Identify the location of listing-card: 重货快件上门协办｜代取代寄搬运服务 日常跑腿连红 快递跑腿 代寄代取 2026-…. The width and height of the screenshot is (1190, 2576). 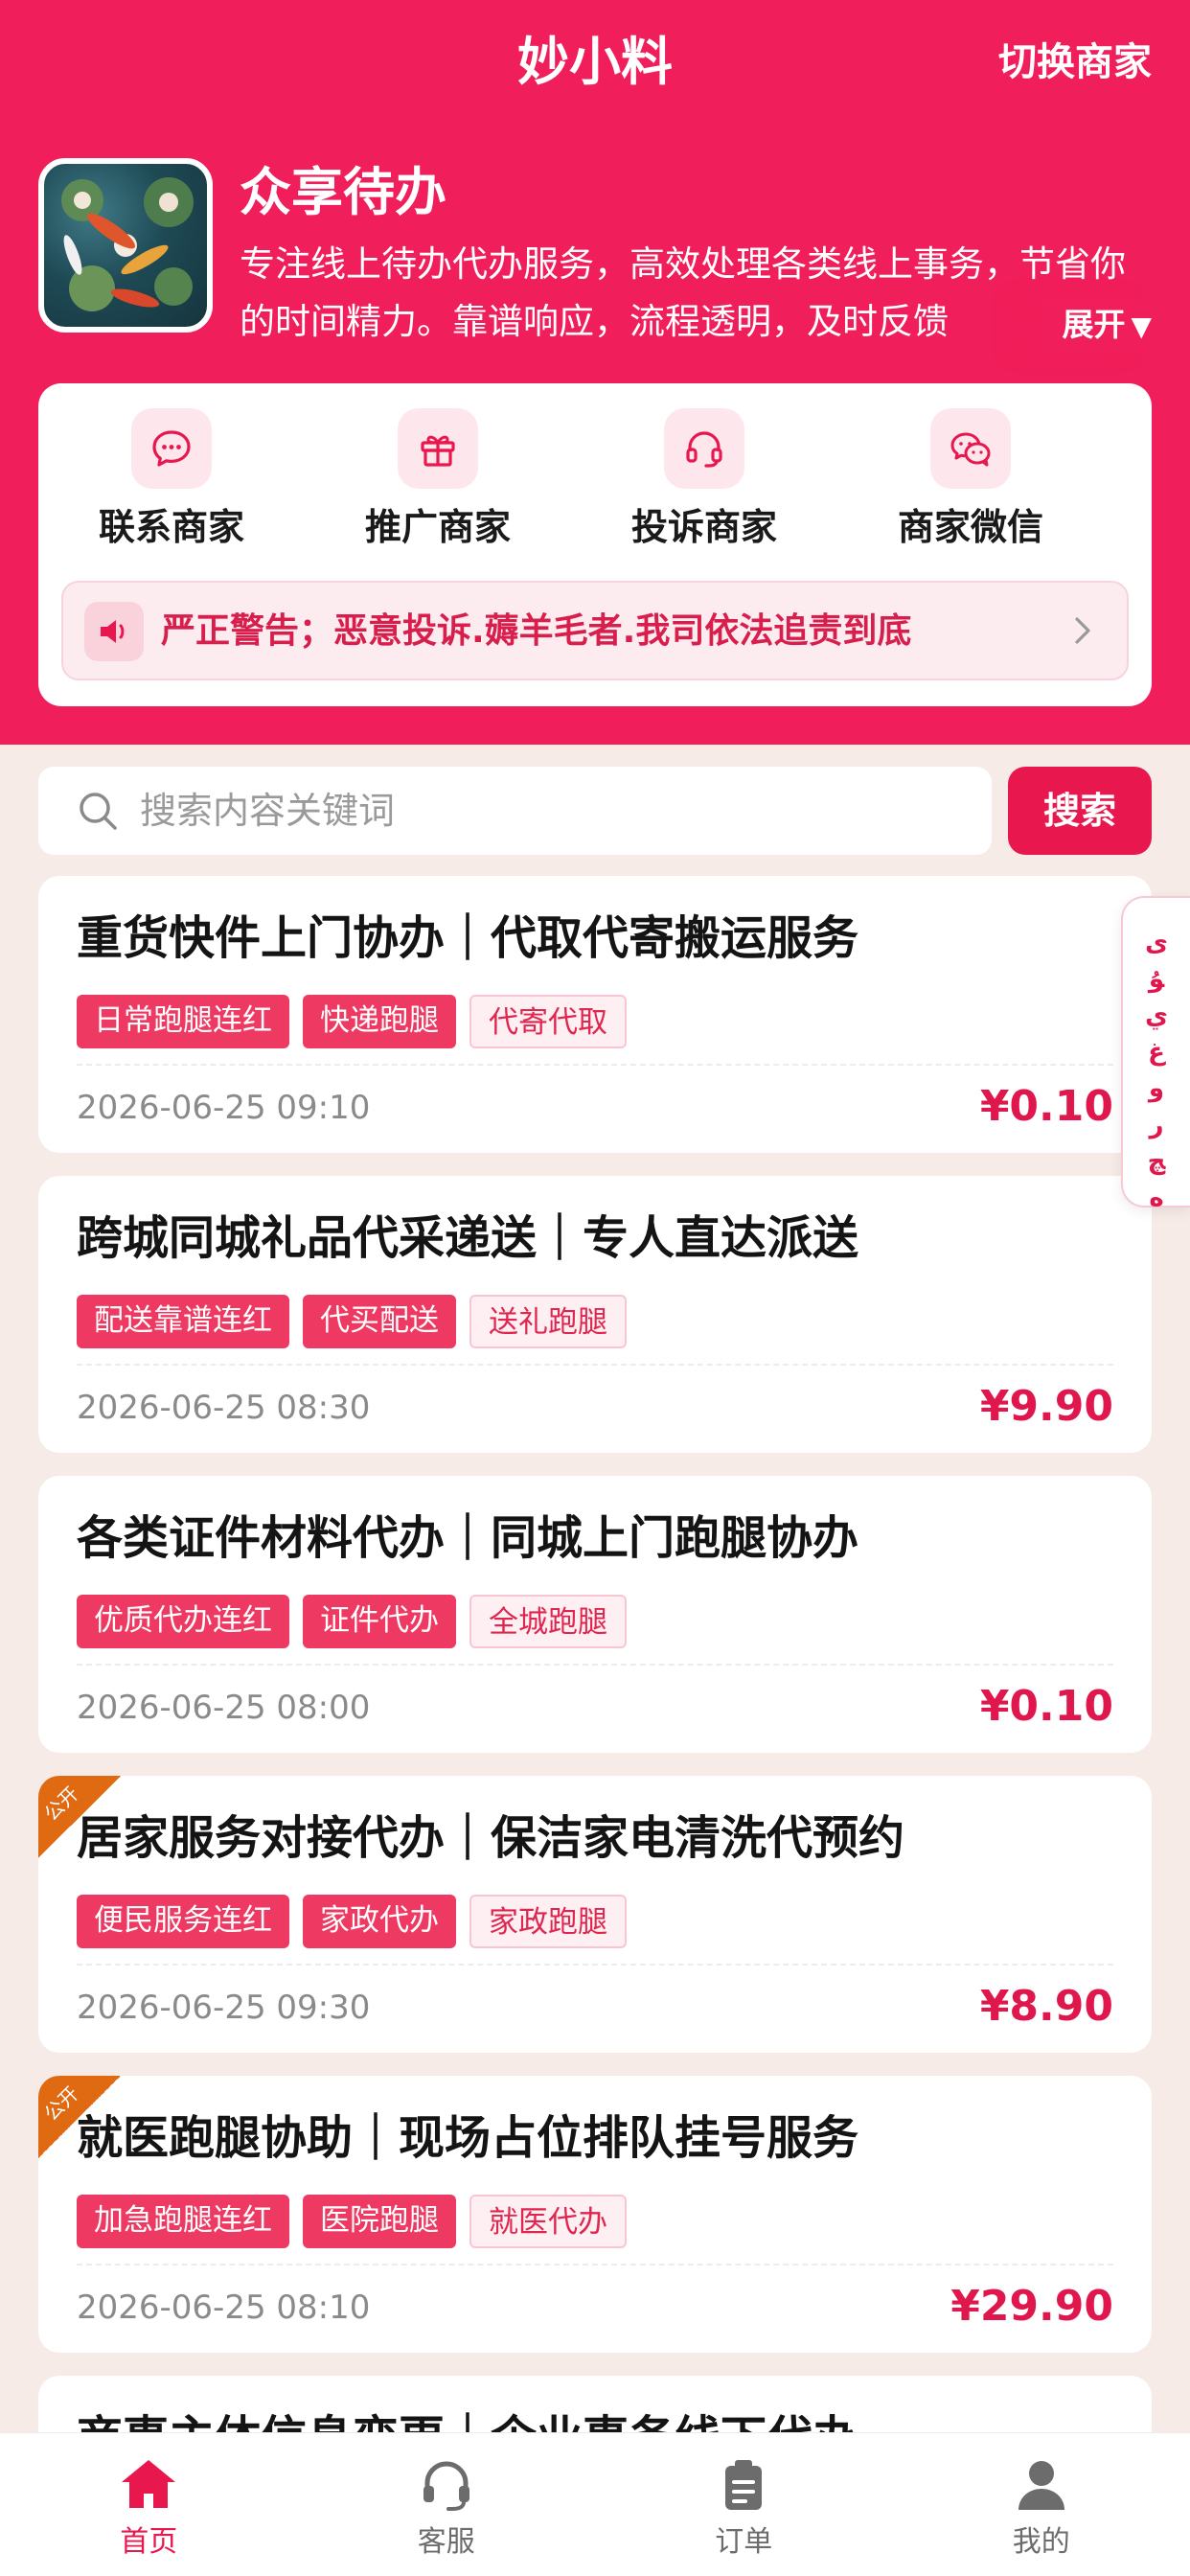
(595, 1015).